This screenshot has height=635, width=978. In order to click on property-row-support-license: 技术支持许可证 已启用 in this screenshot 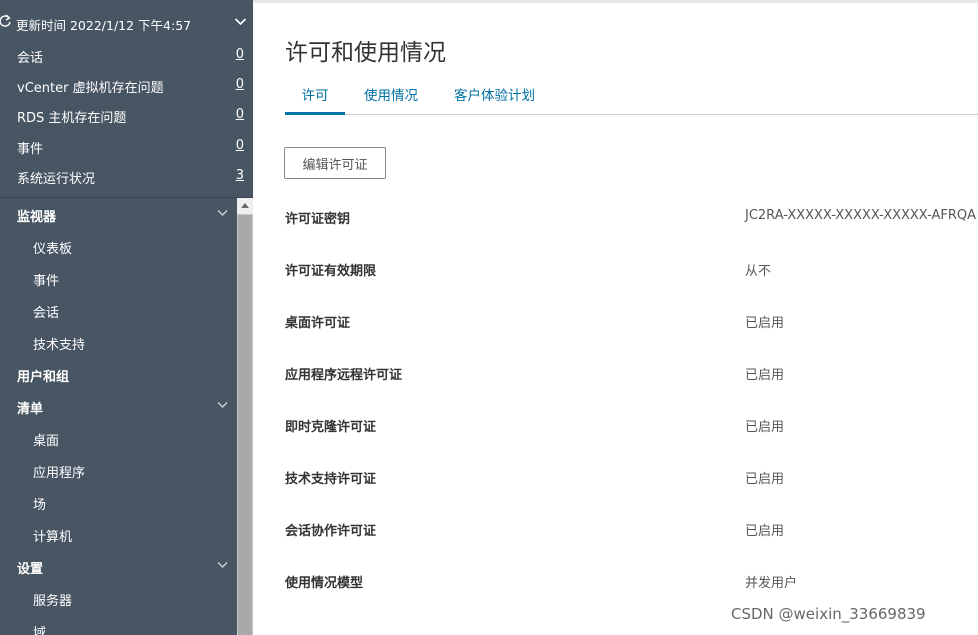, I will do `click(631, 485)`.